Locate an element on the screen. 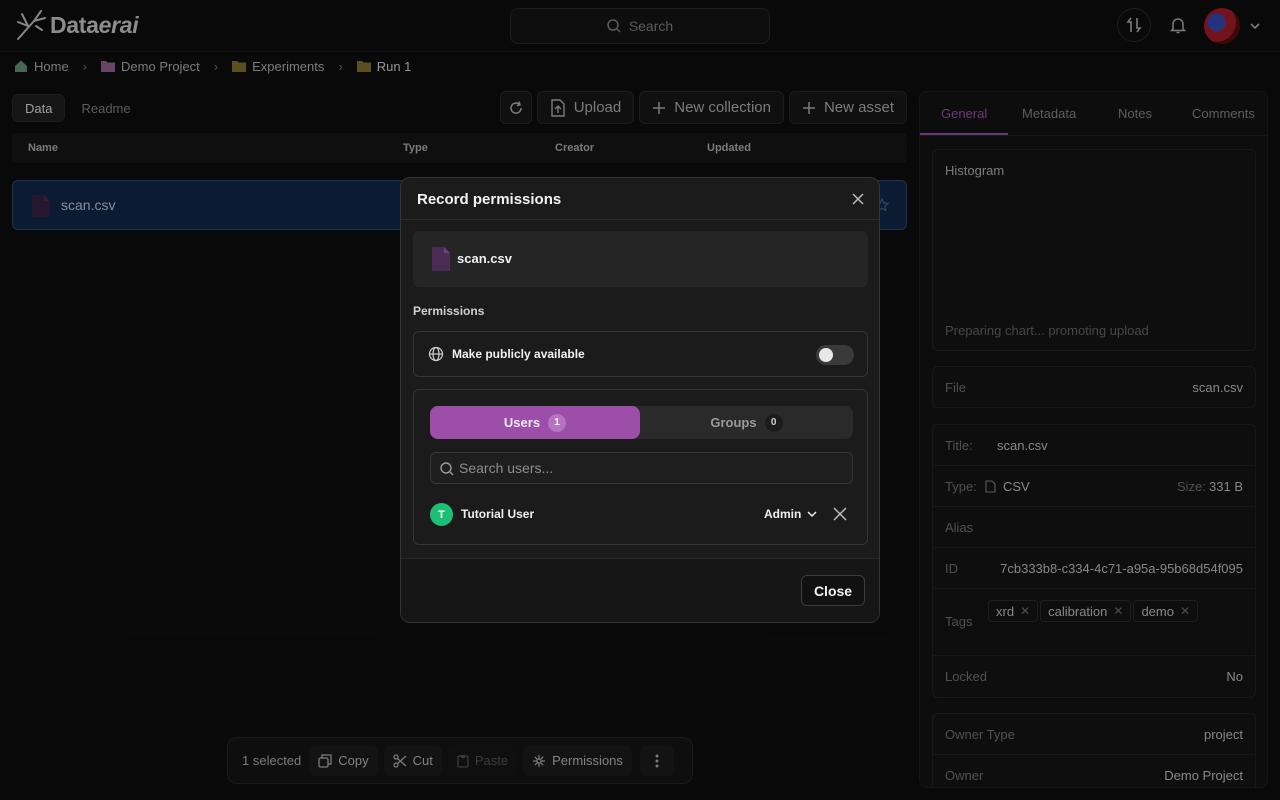 The width and height of the screenshot is (1280, 800). segment-users-label: Users is located at coordinates (522, 422).